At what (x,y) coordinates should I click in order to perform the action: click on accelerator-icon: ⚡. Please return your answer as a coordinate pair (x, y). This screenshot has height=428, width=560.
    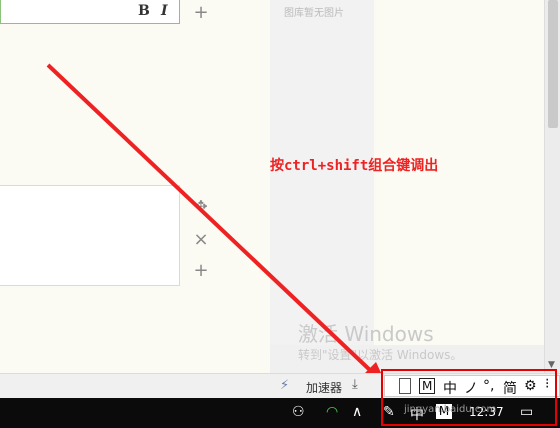
    Looking at the image, I should click on (284, 385).